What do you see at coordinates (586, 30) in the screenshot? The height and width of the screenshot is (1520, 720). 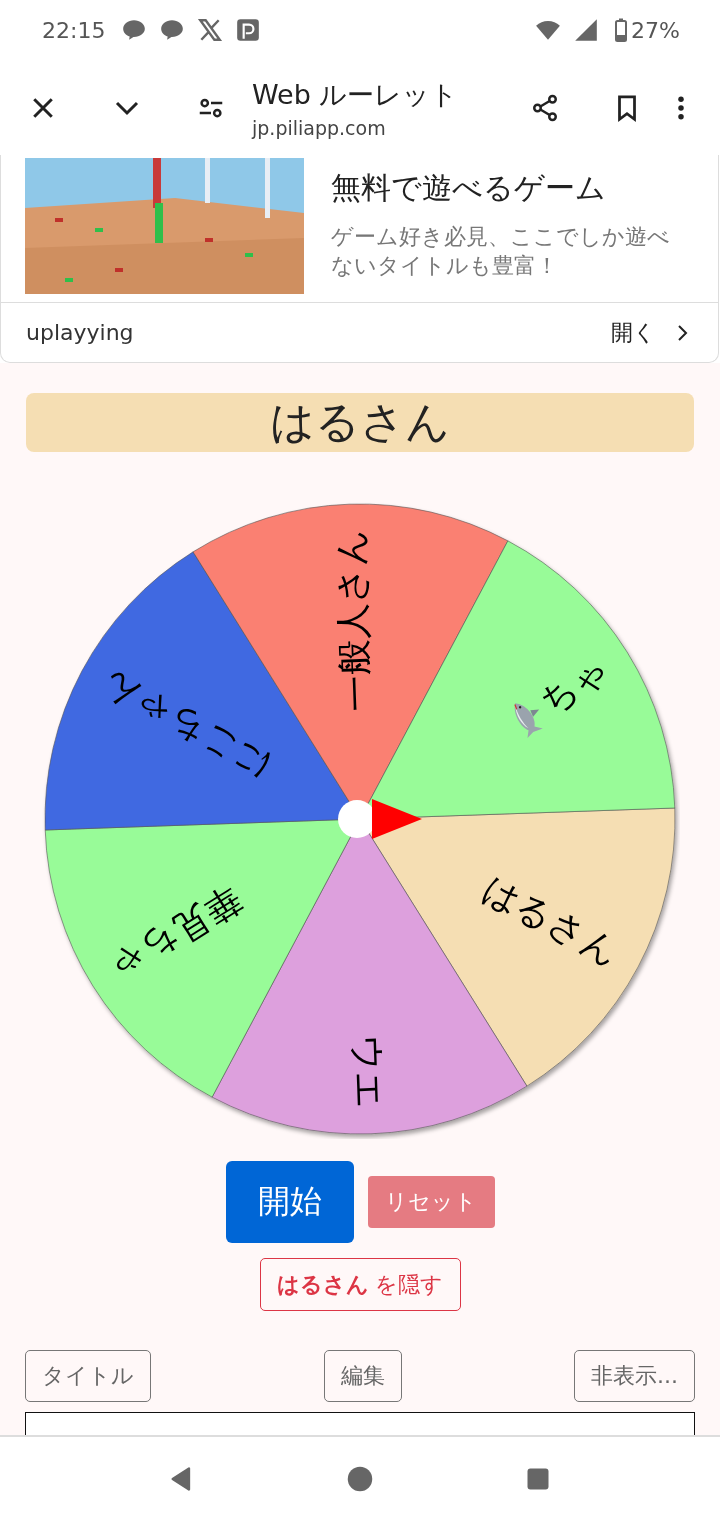 I see `signal-icon` at bounding box center [586, 30].